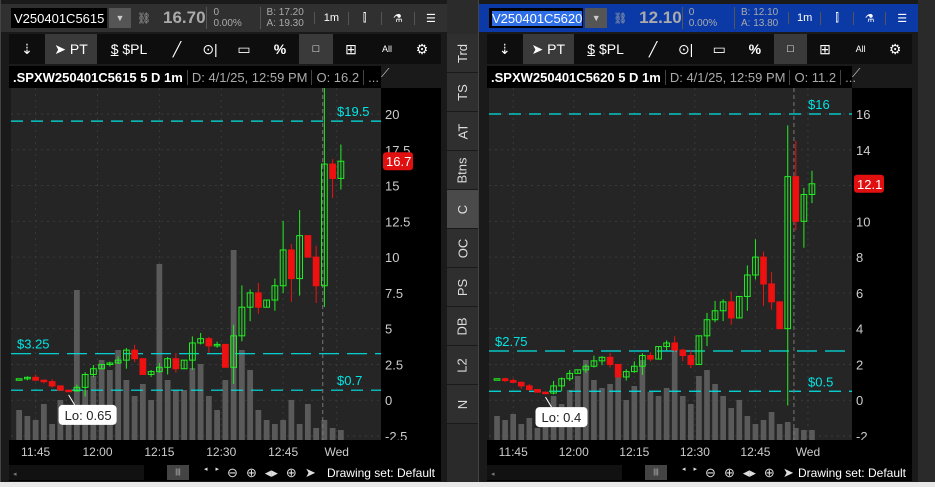 This screenshot has width=935, height=487. I want to click on symbol-input: V250401C5615 ▼, so click(71, 18).